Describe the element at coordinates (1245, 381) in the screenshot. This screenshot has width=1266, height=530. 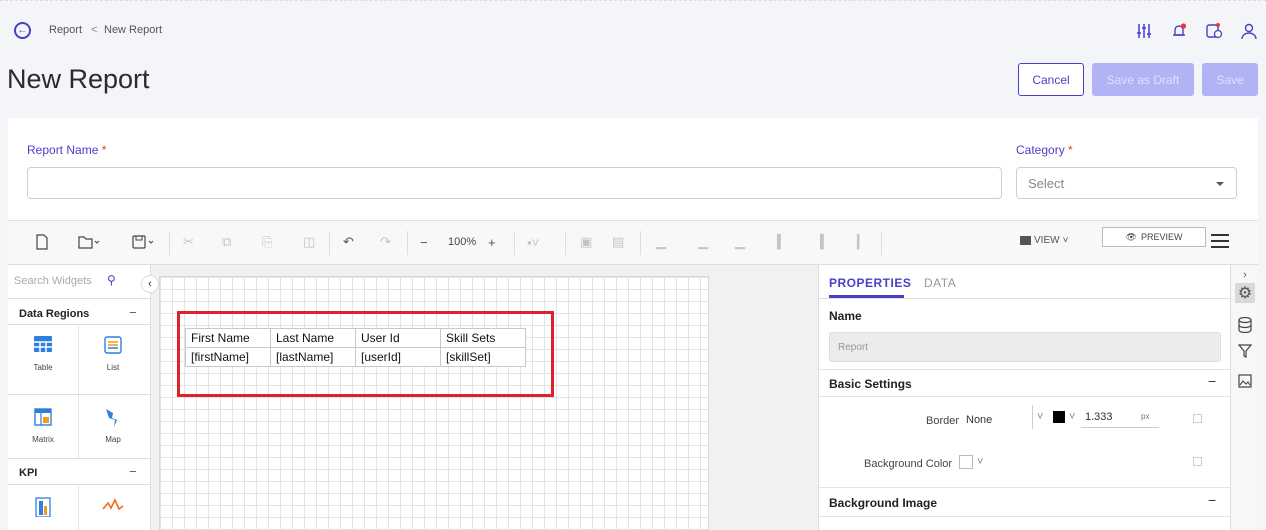
I see `image-icon` at that location.